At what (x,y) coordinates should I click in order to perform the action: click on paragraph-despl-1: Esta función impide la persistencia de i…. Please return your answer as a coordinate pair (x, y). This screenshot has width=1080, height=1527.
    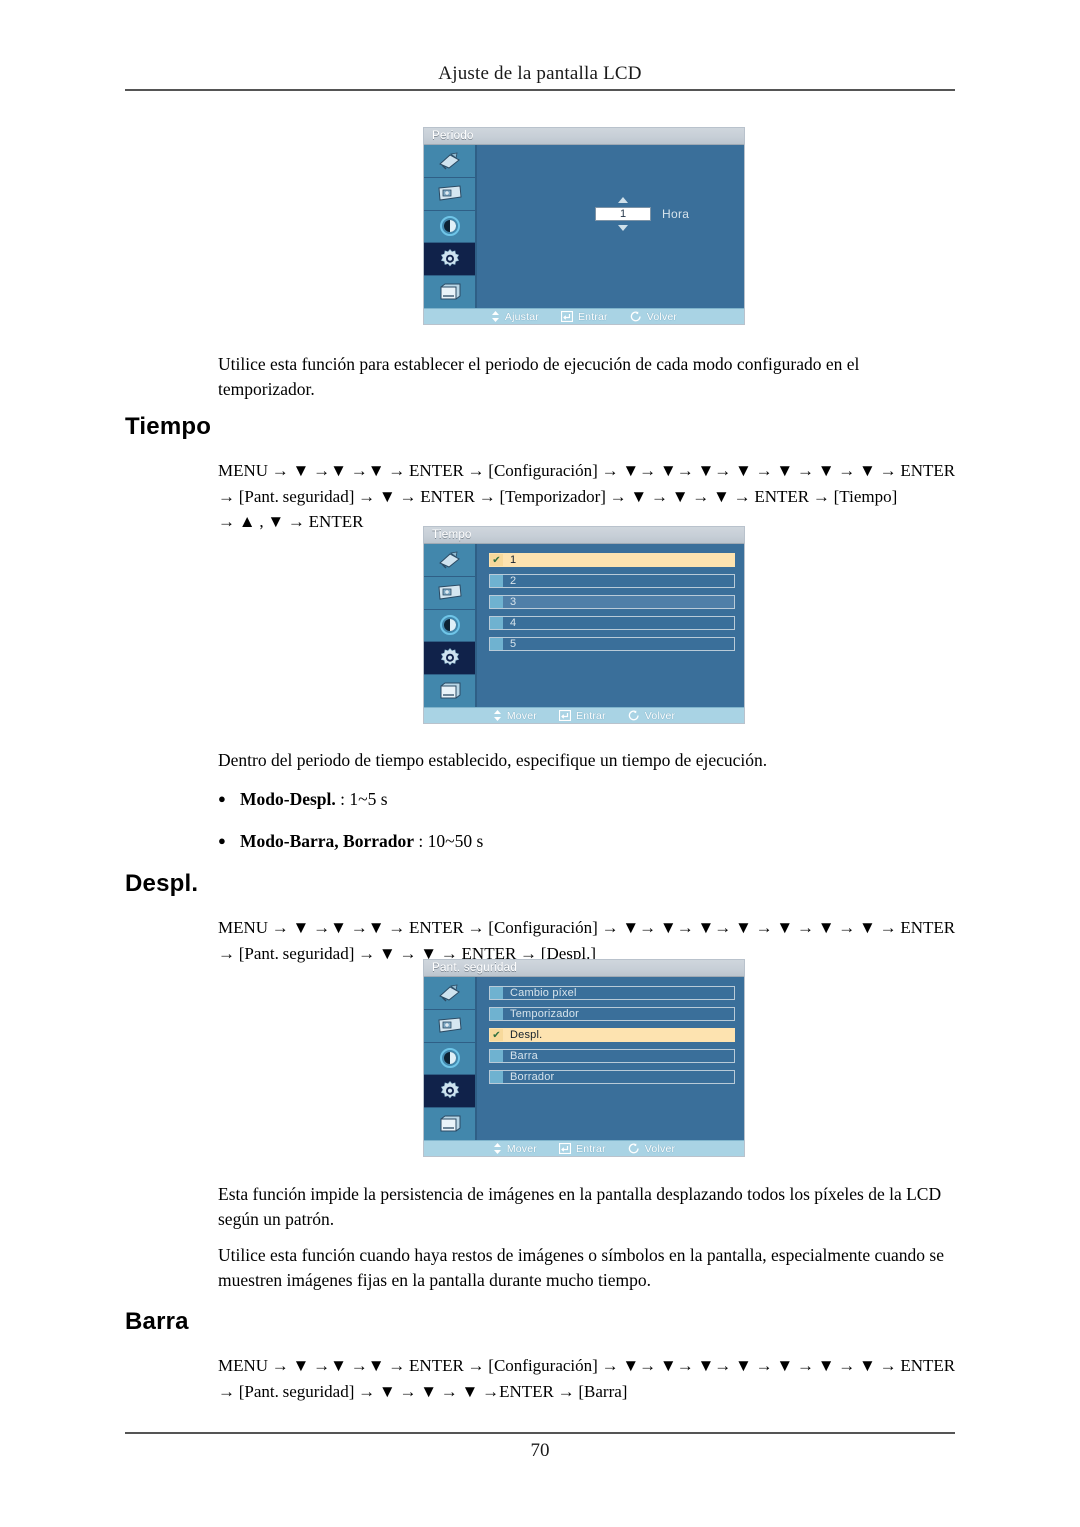
    Looking at the image, I should click on (580, 1206).